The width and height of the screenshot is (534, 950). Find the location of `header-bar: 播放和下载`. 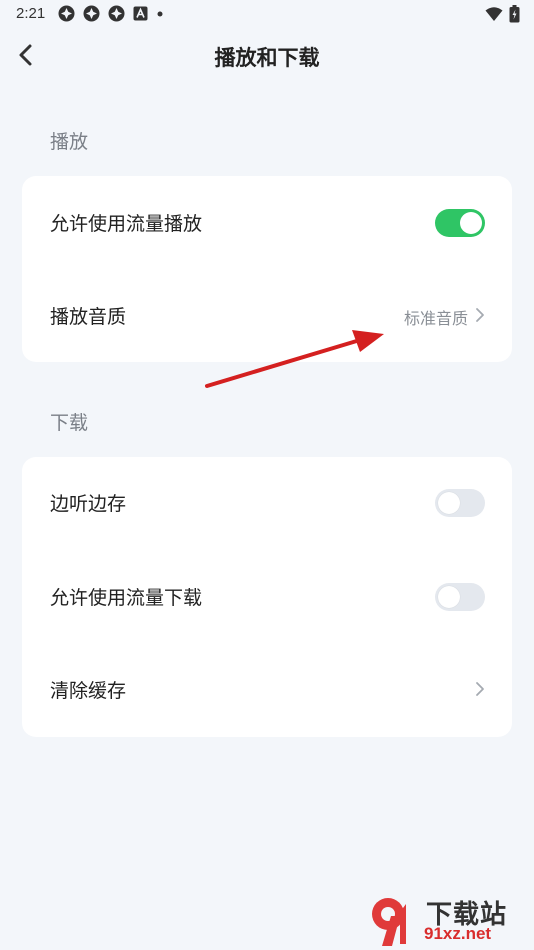

header-bar: 播放和下载 is located at coordinates (267, 56).